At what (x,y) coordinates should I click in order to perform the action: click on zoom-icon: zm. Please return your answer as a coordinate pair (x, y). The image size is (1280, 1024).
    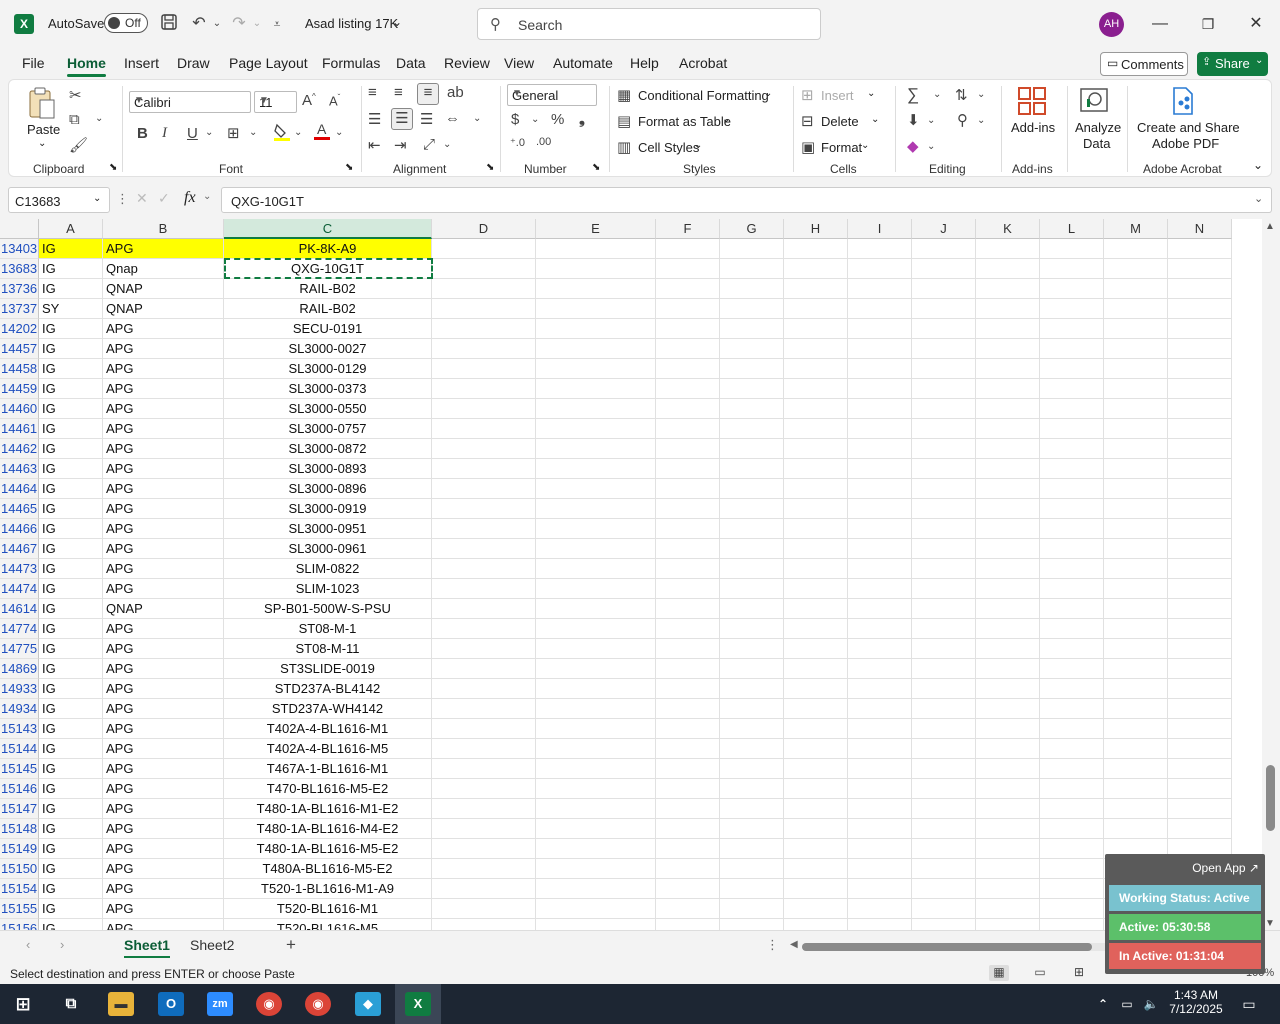
    Looking at the image, I should click on (220, 1004).